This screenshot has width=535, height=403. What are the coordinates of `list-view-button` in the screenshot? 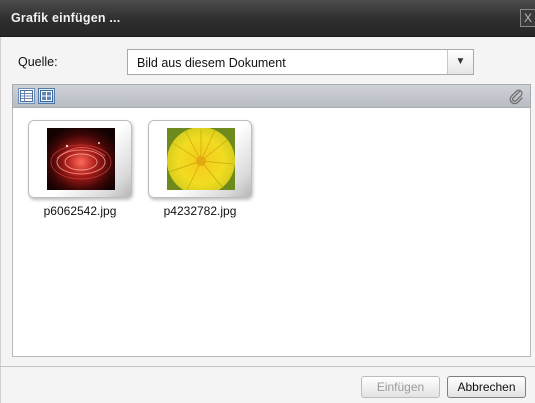 It's located at (26, 96).